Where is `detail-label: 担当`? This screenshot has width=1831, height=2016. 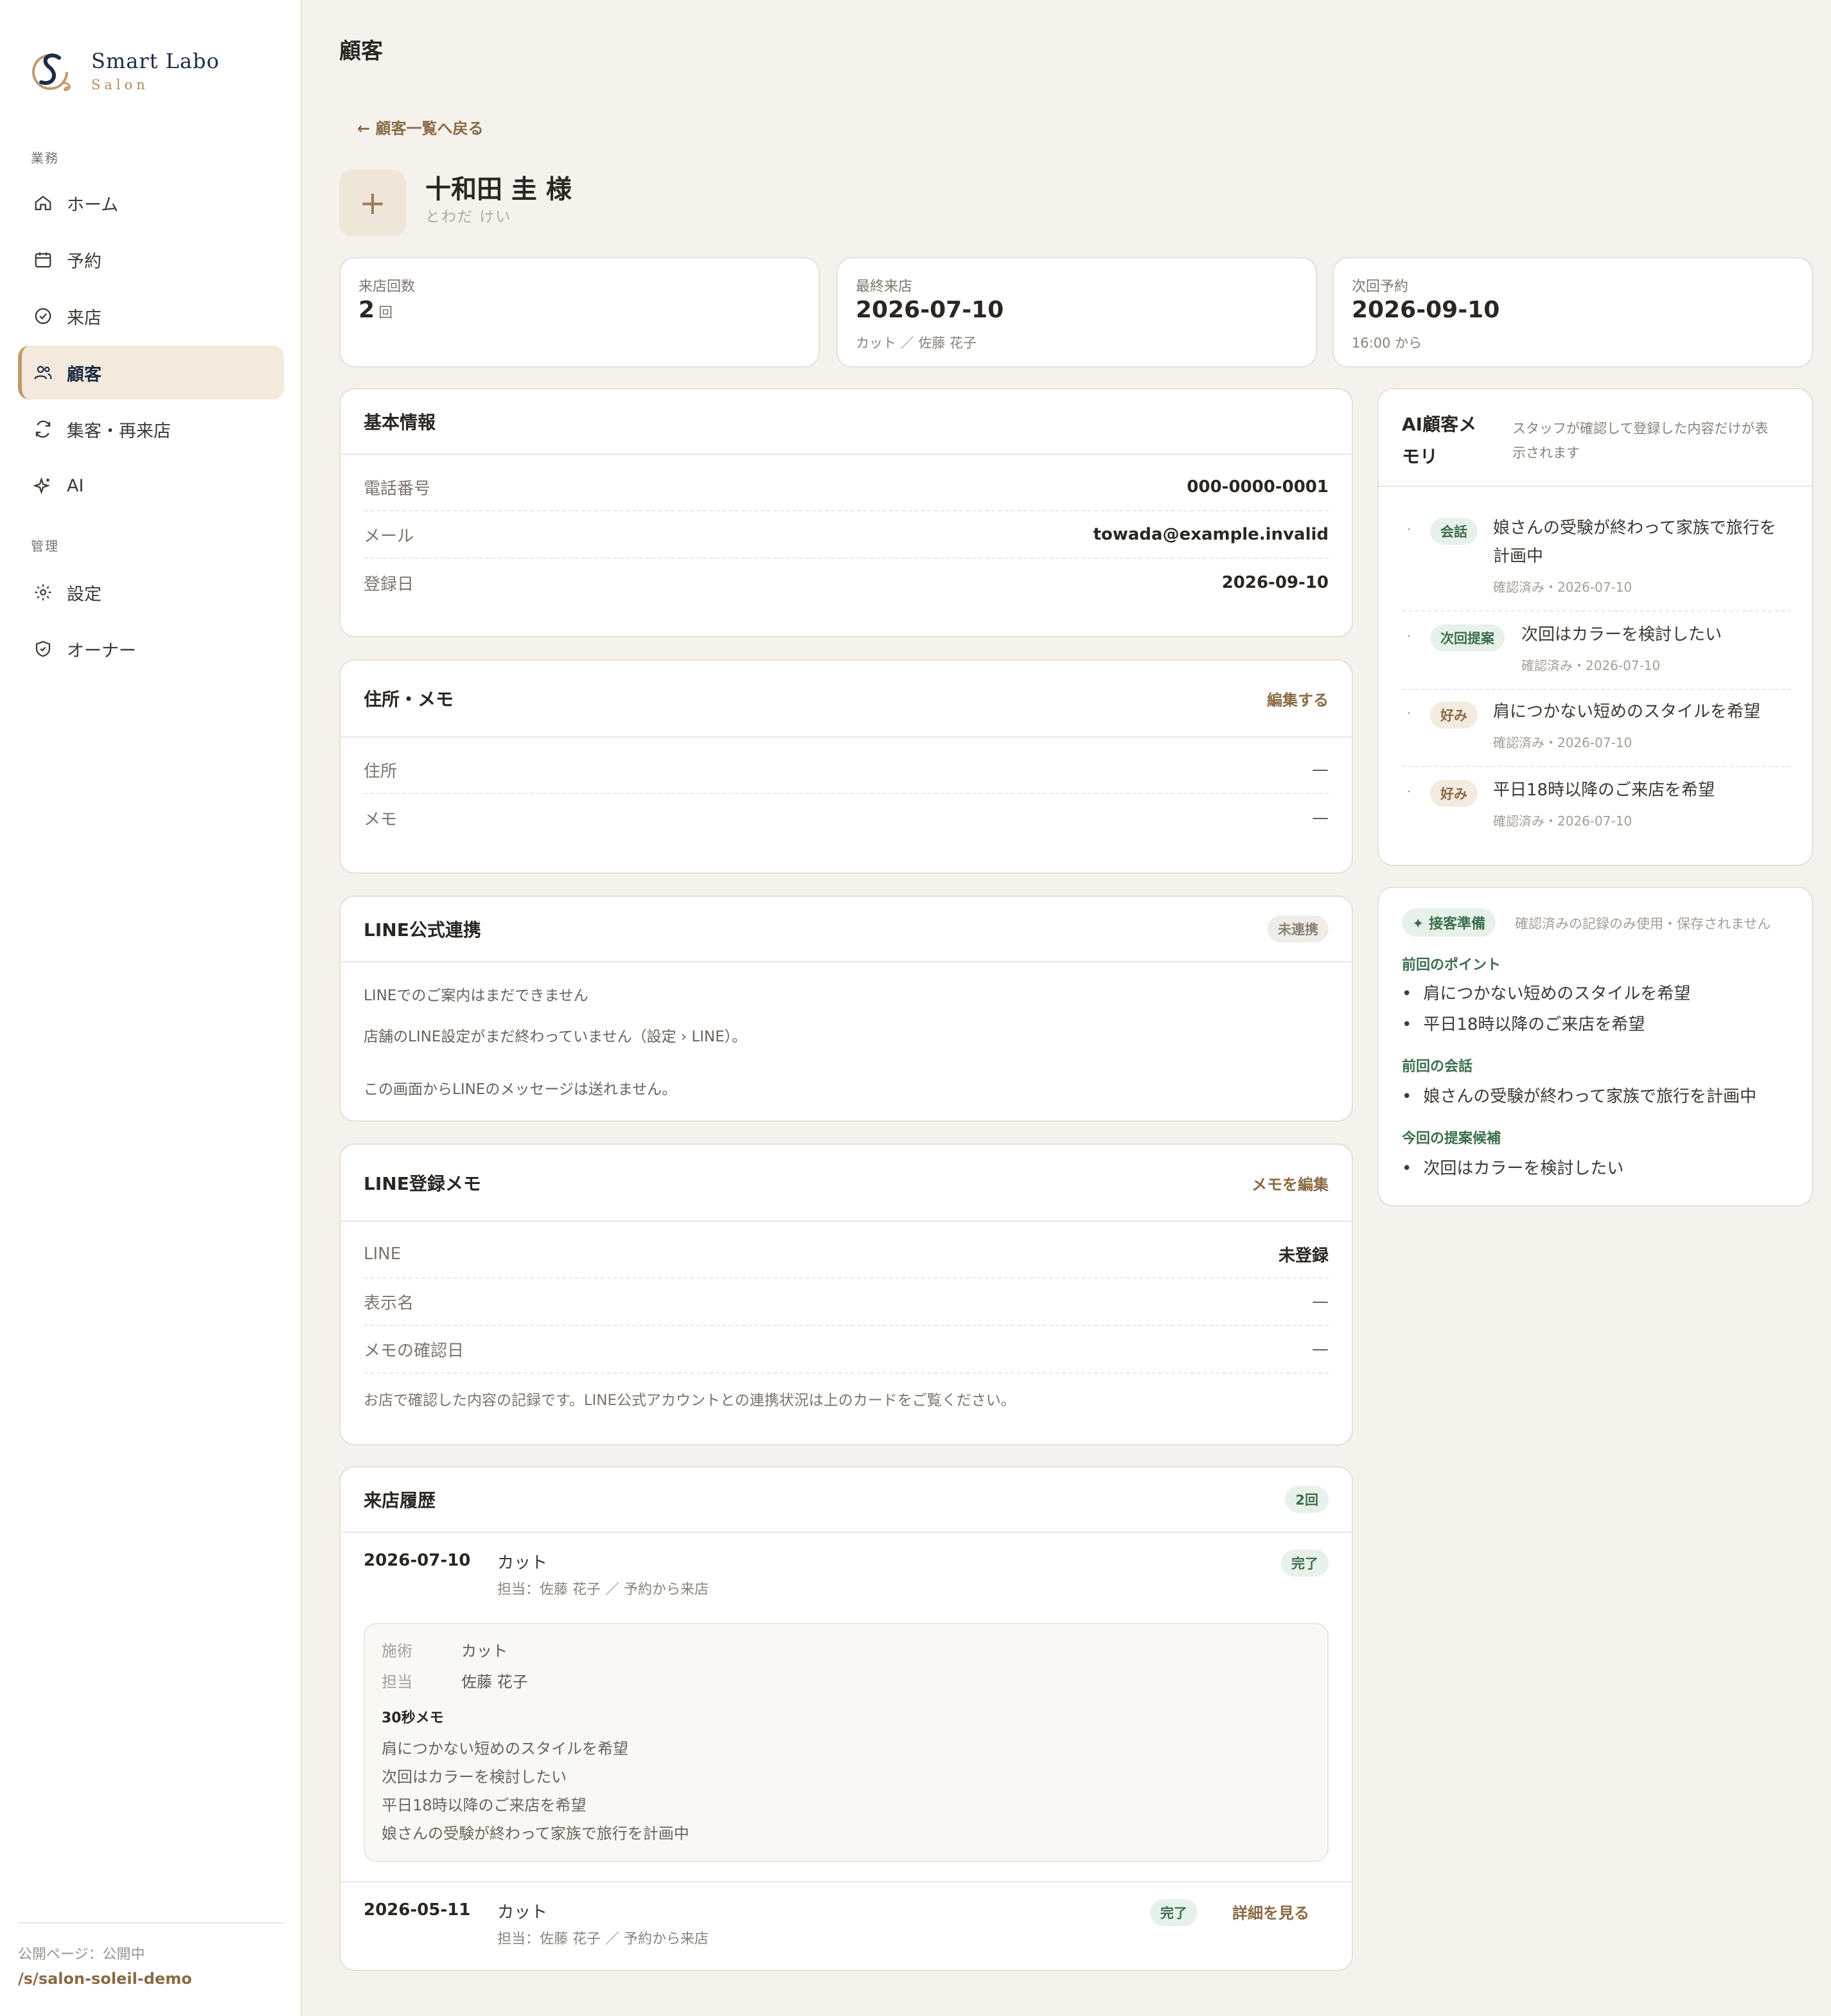 detail-label: 担当 is located at coordinates (397, 1682).